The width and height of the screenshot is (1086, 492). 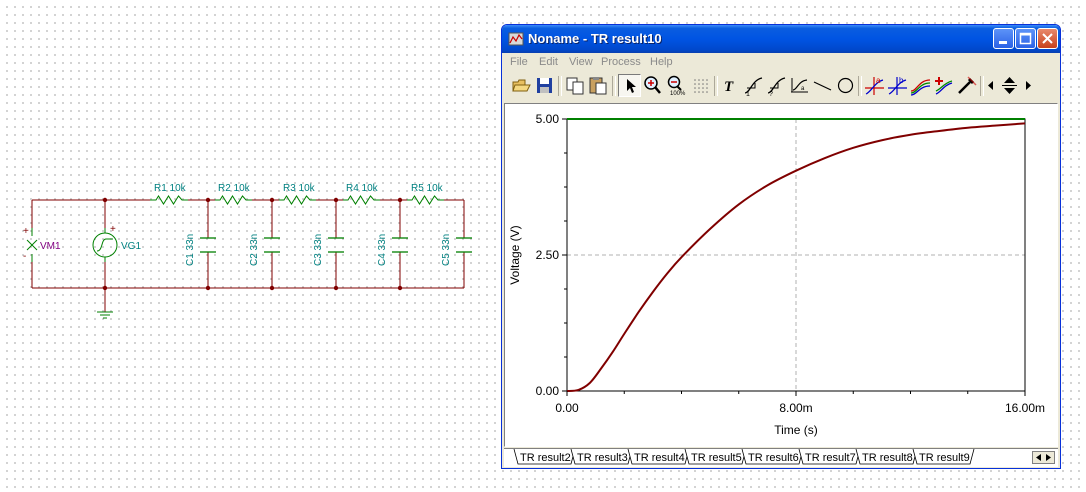 I want to click on tab-label: TR result6, so click(x=773, y=458).